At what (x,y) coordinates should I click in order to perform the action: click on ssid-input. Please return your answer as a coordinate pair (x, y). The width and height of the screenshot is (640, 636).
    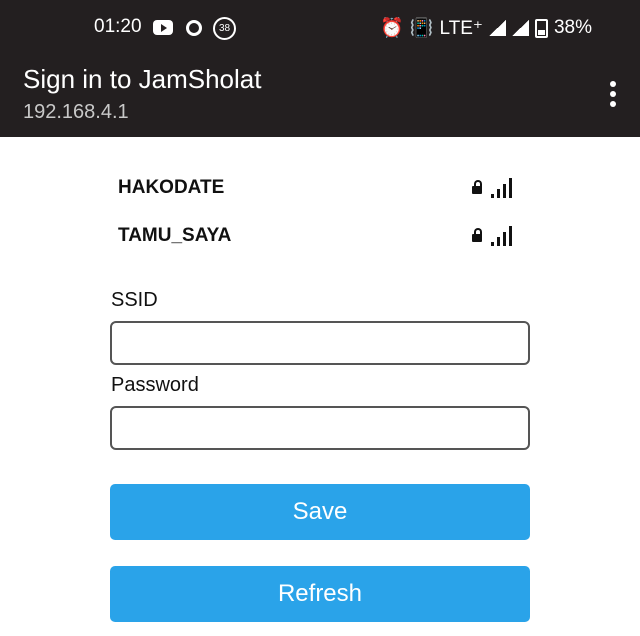
    Looking at the image, I should click on (320, 343).